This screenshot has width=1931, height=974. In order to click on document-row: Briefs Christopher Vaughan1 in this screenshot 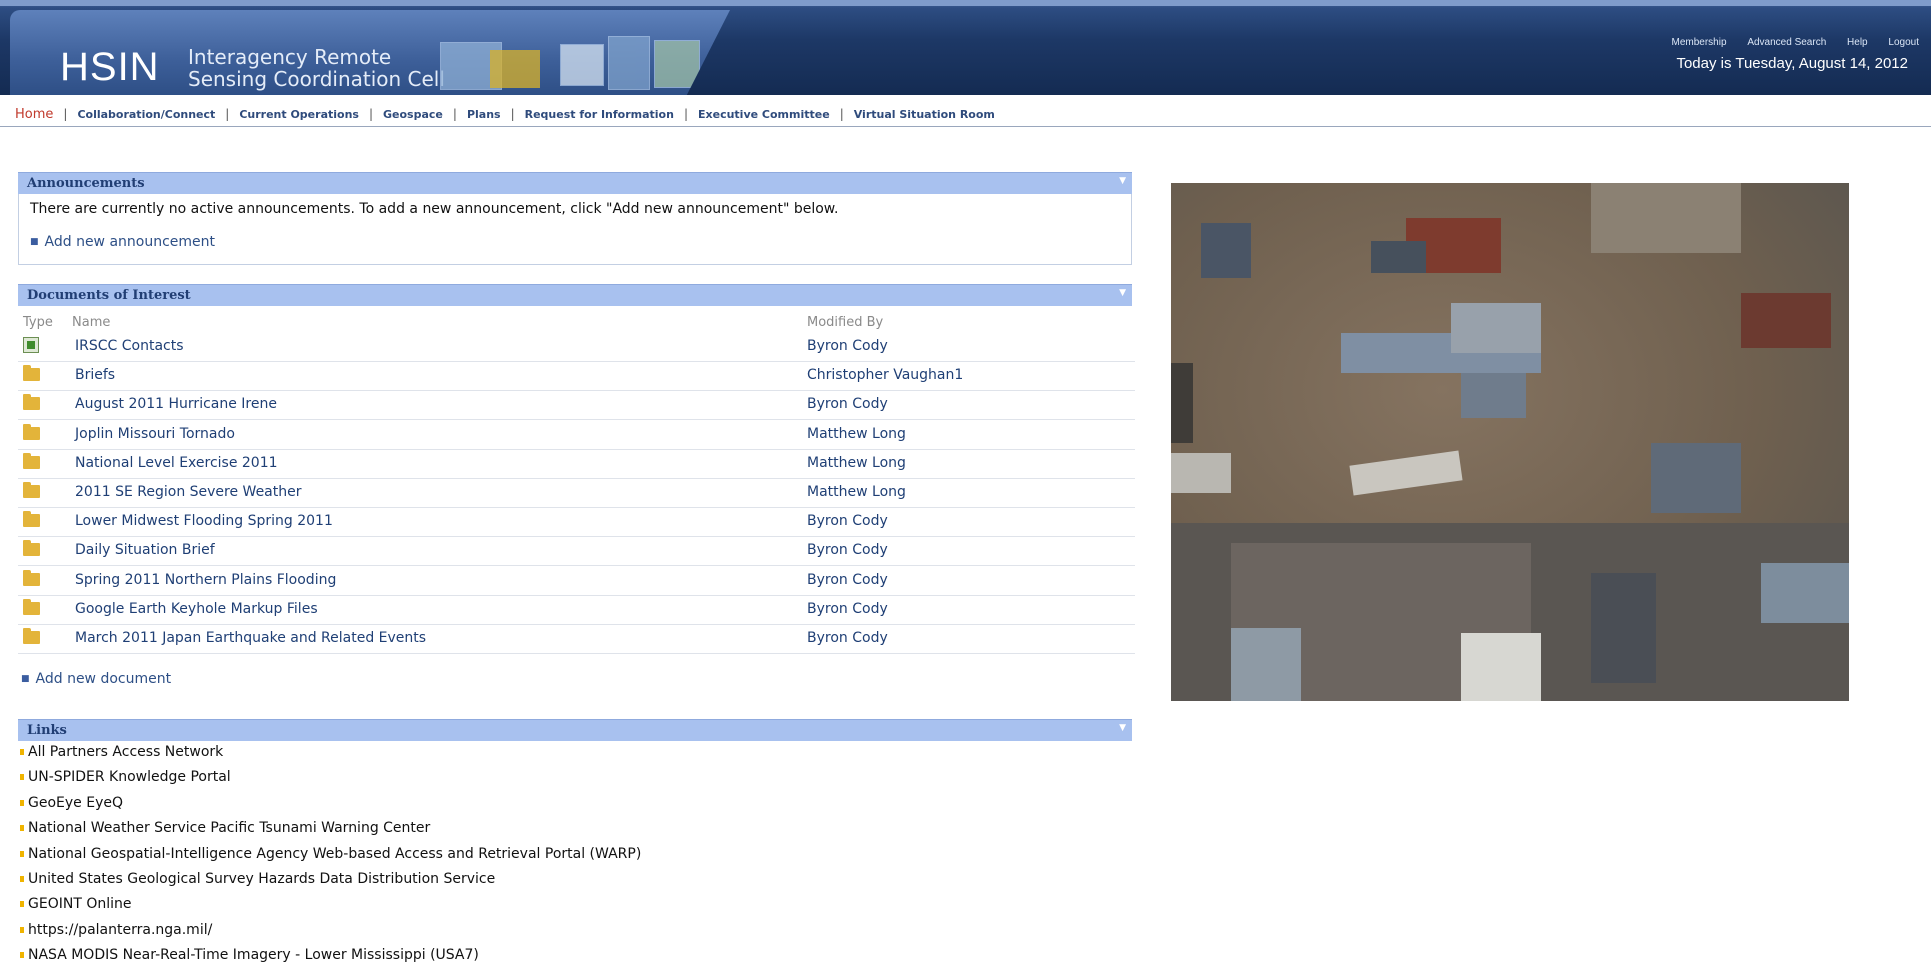, I will do `click(576, 377)`.